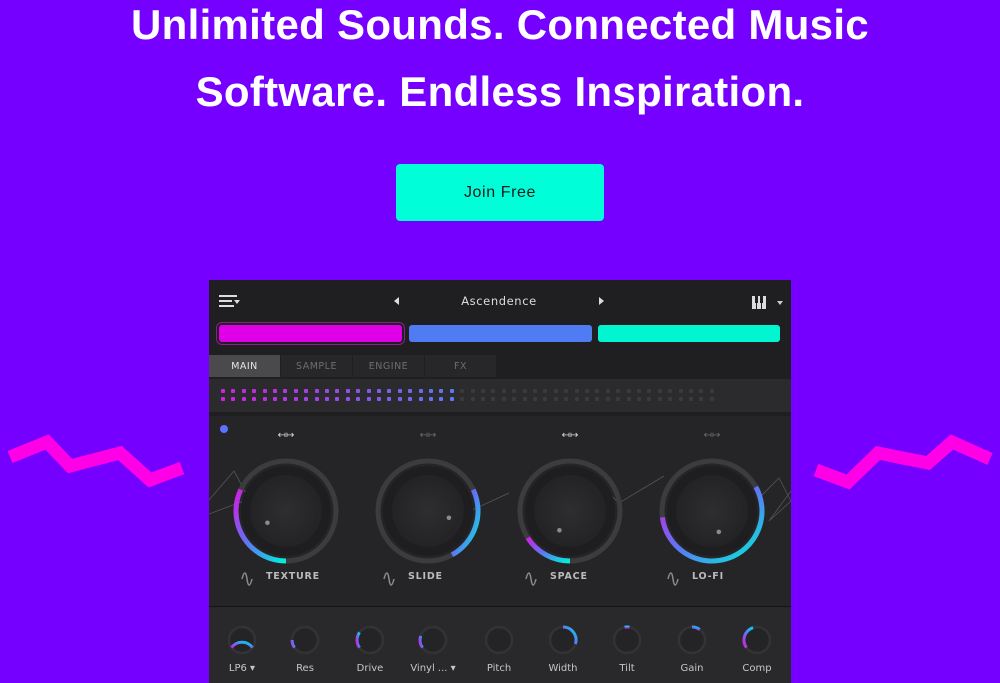 The image size is (1000, 683). I want to click on small-knob-comp, so click(757, 640).